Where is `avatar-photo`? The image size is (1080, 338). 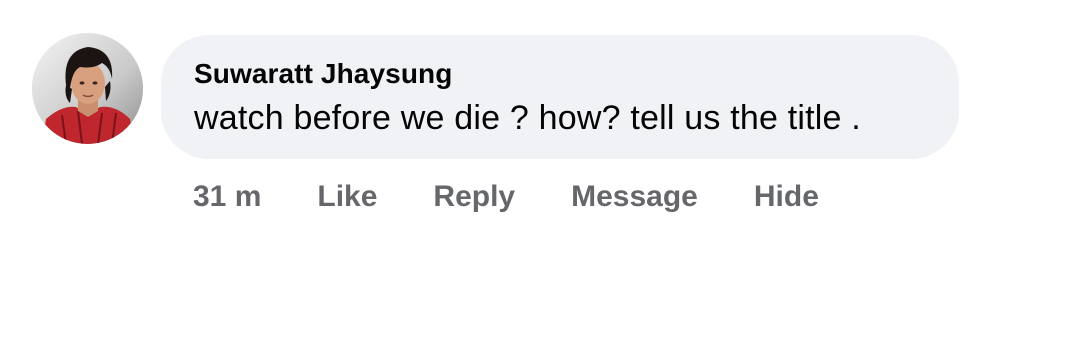
avatar-photo is located at coordinates (87, 88).